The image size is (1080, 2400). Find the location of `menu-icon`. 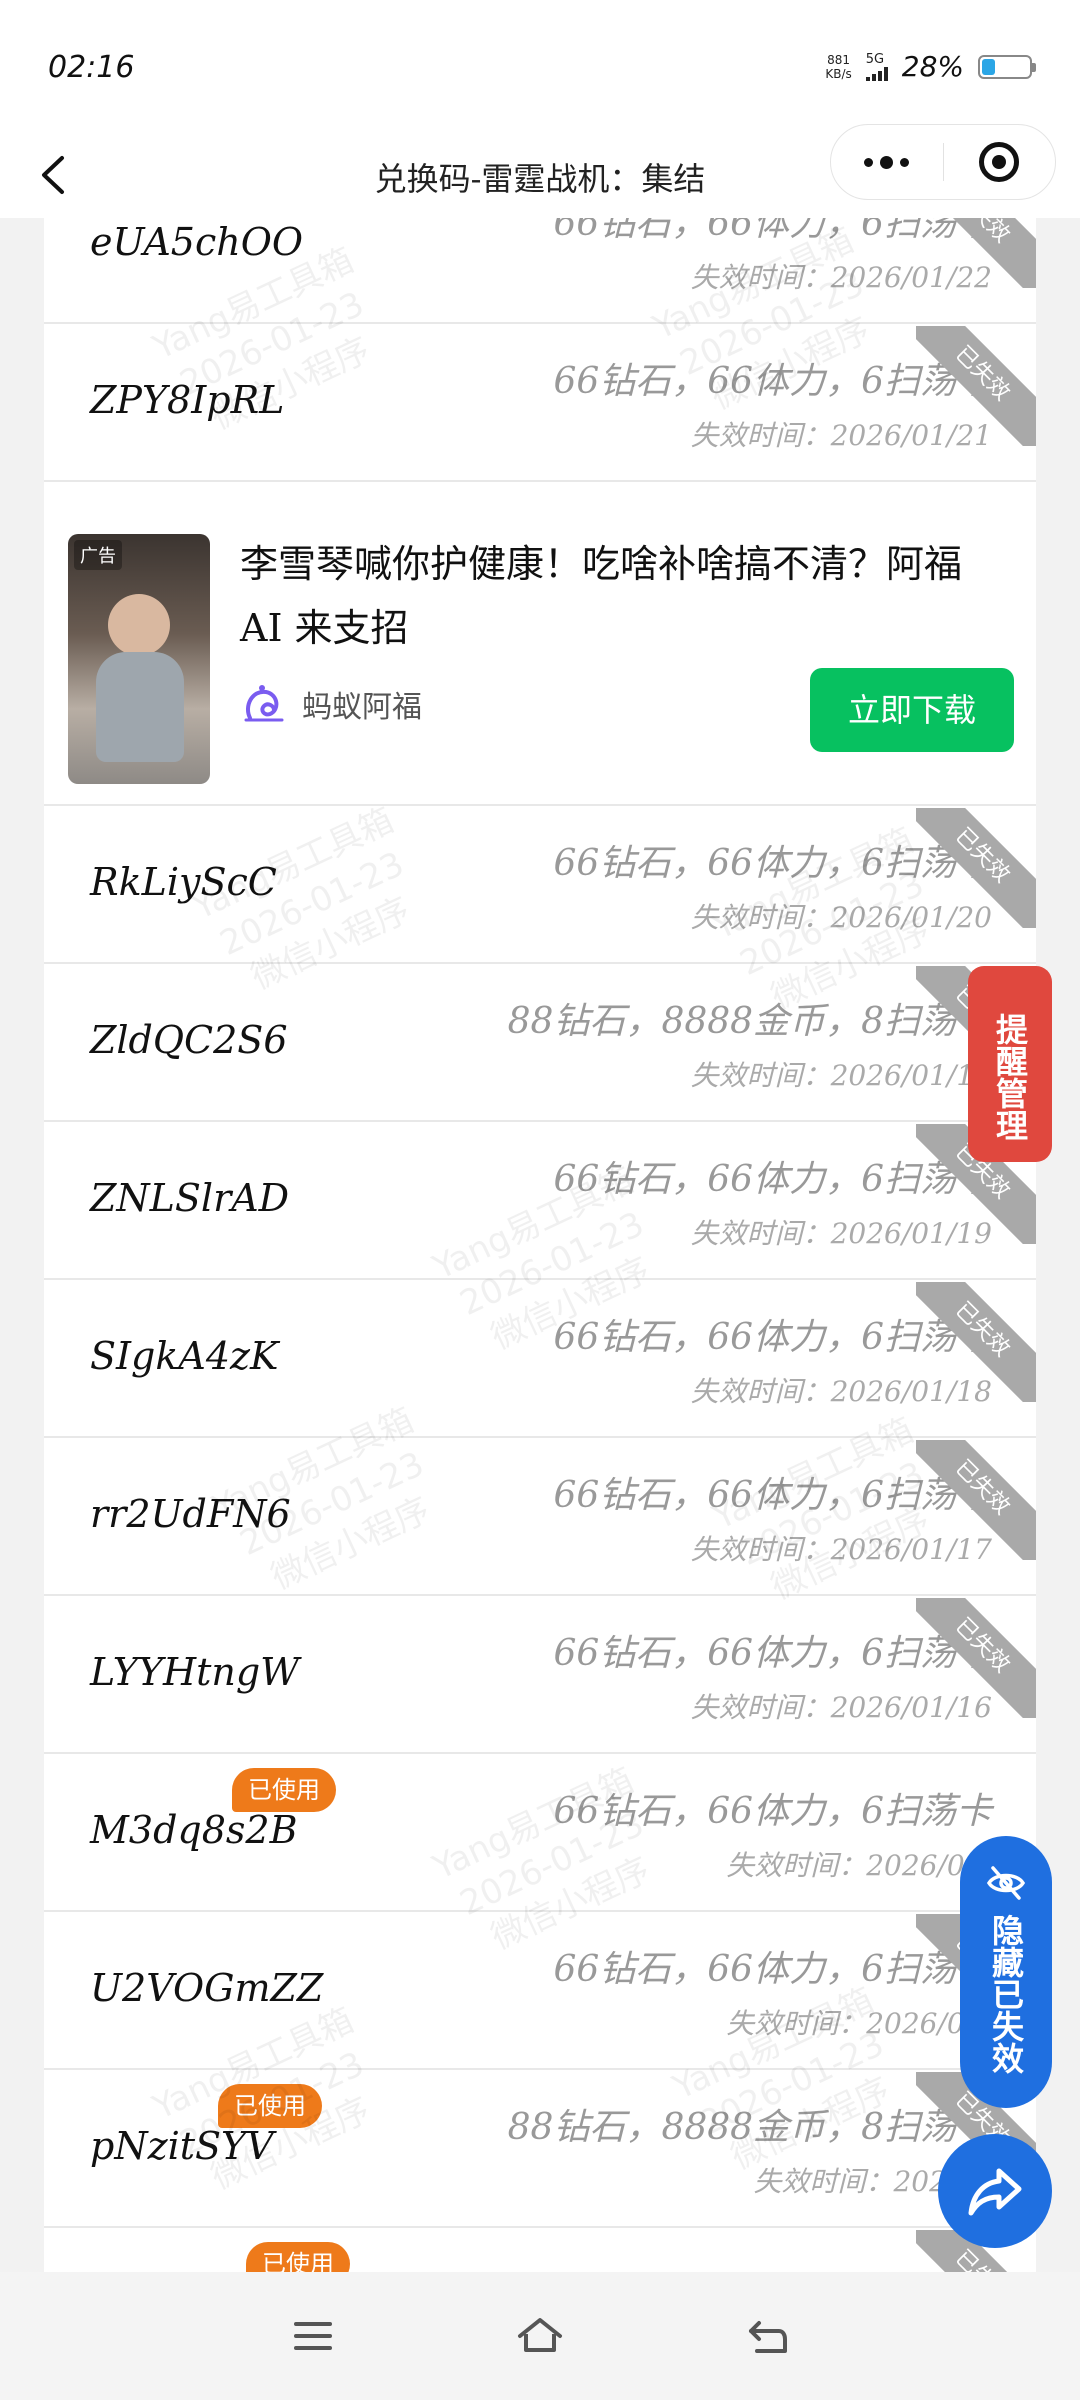

menu-icon is located at coordinates (313, 2336).